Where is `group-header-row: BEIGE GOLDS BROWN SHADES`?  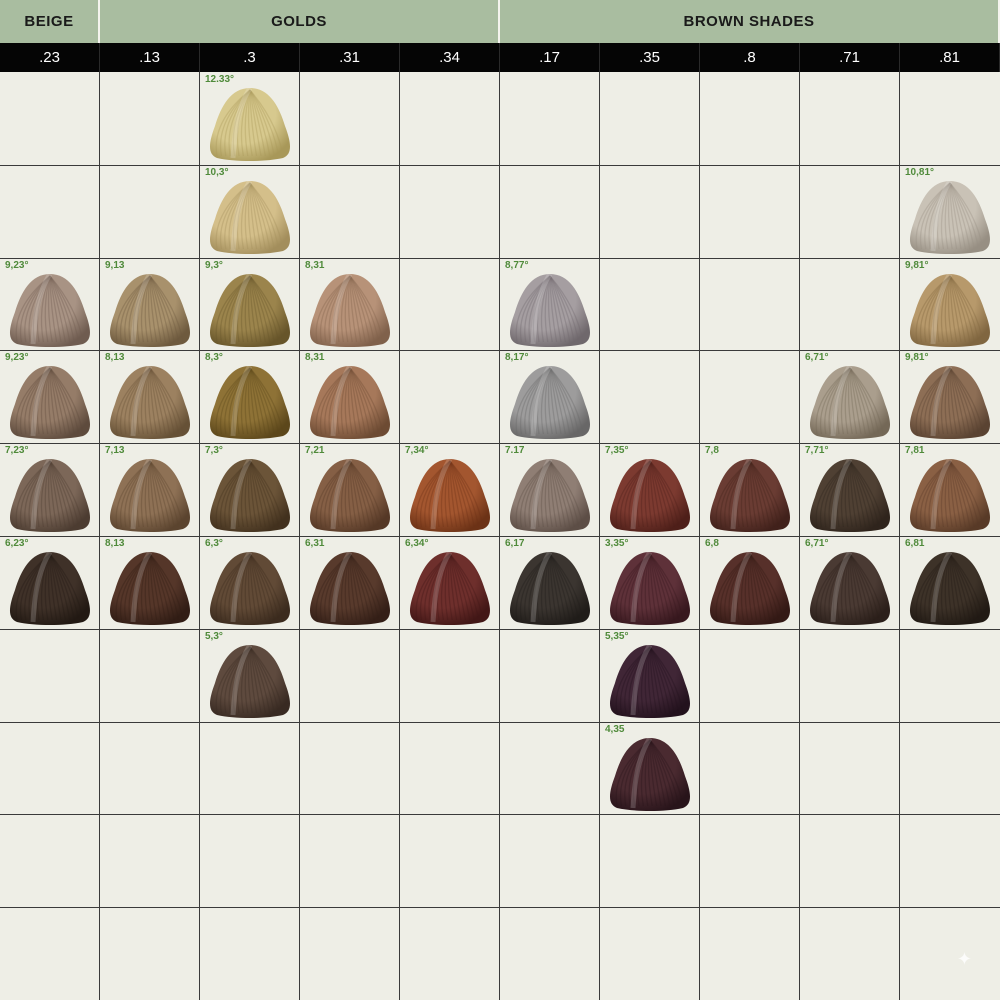 group-header-row: BEIGE GOLDS BROWN SHADES is located at coordinates (500, 21).